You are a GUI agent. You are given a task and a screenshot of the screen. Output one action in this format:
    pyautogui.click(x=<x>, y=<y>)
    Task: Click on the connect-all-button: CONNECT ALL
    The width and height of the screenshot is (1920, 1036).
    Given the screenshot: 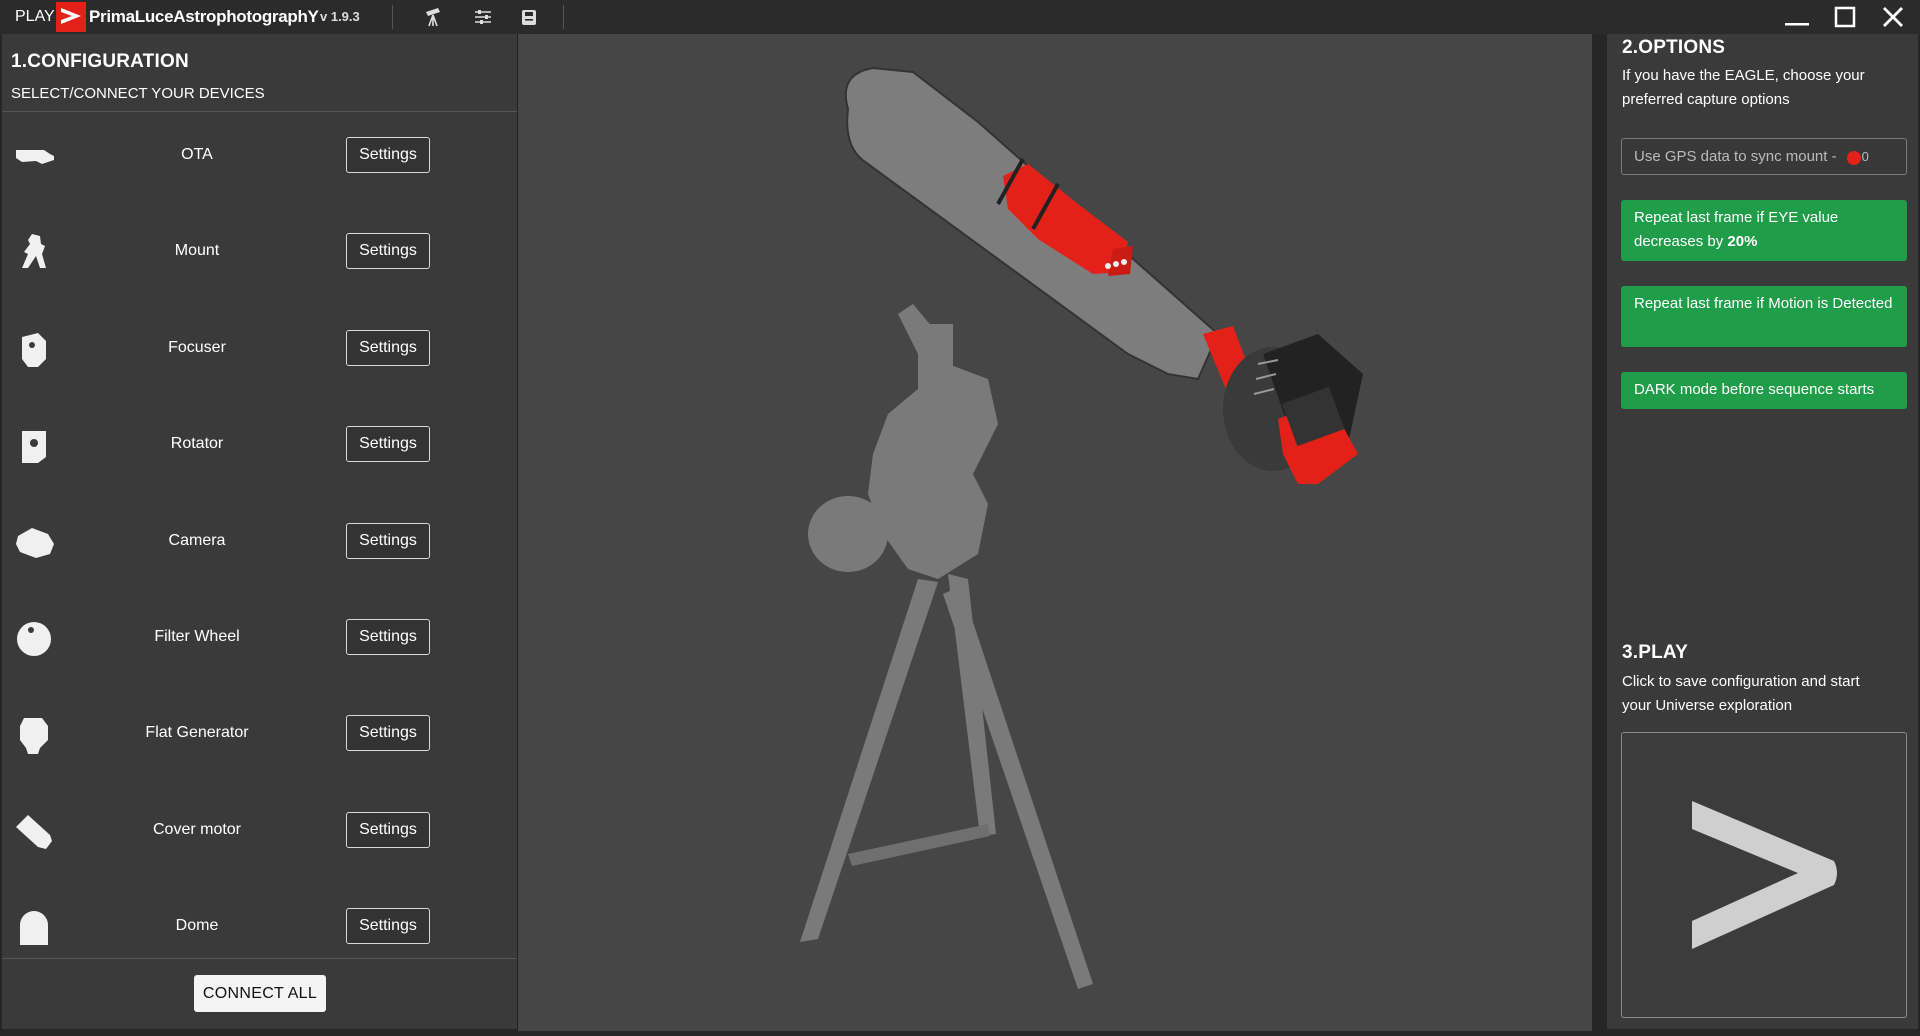 What is the action you would take?
    pyautogui.click(x=260, y=993)
    